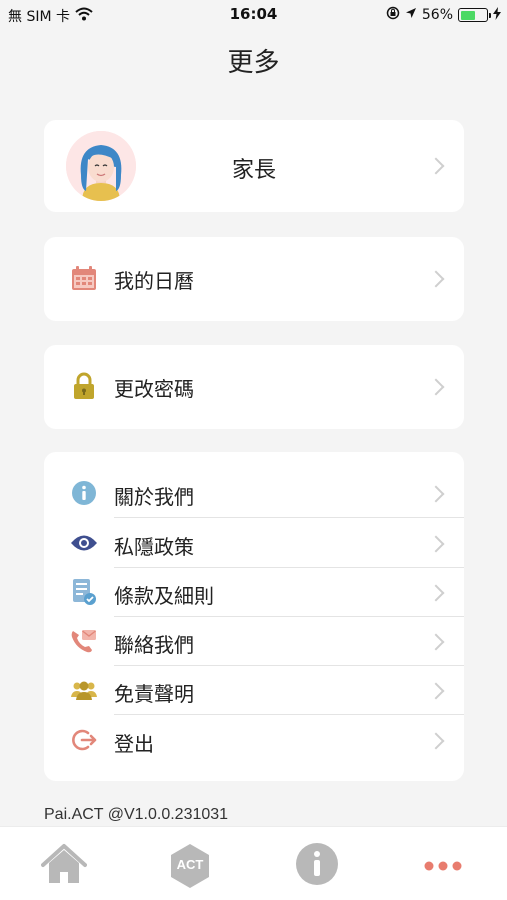 The width and height of the screenshot is (507, 900). What do you see at coordinates (497, 15) in the screenshot?
I see `charging-icon` at bounding box center [497, 15].